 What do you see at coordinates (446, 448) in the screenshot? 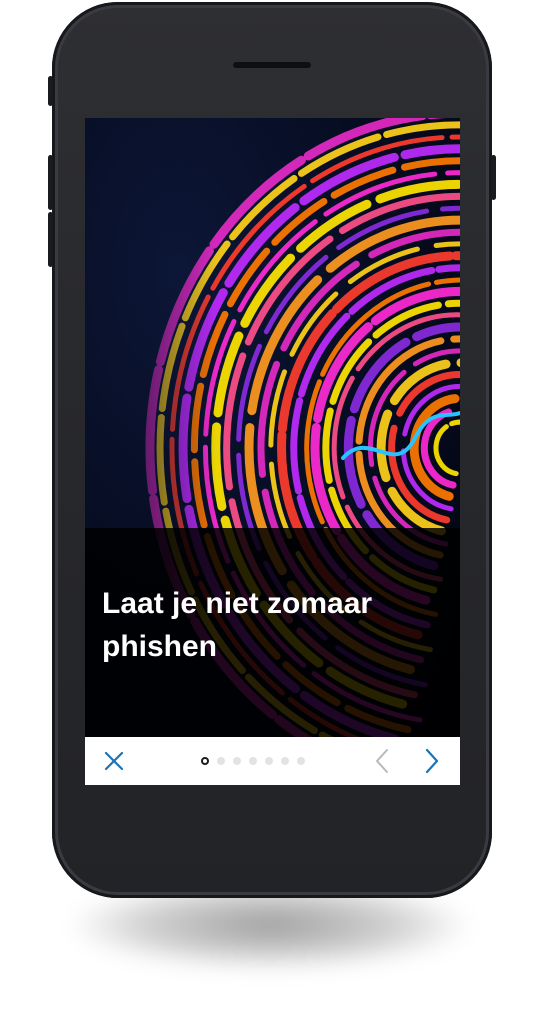
I see `fingerprint-ridge` at bounding box center [446, 448].